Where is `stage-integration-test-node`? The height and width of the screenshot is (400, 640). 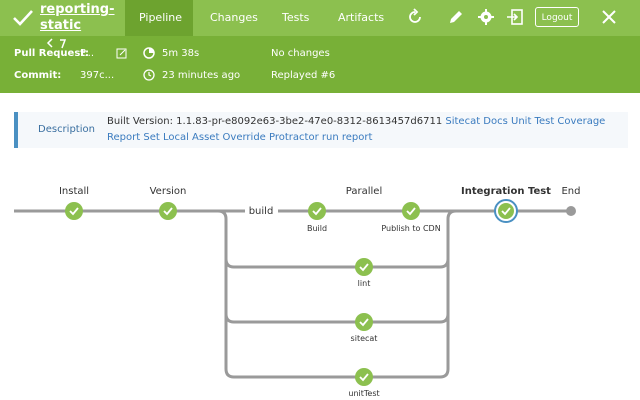 stage-integration-test-node is located at coordinates (506, 211).